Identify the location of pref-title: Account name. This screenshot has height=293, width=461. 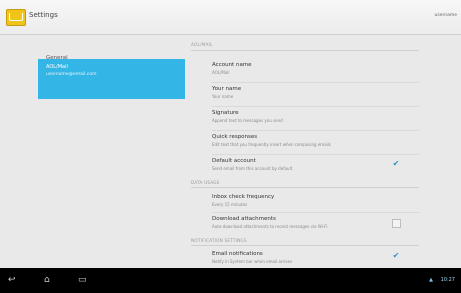
(232, 65).